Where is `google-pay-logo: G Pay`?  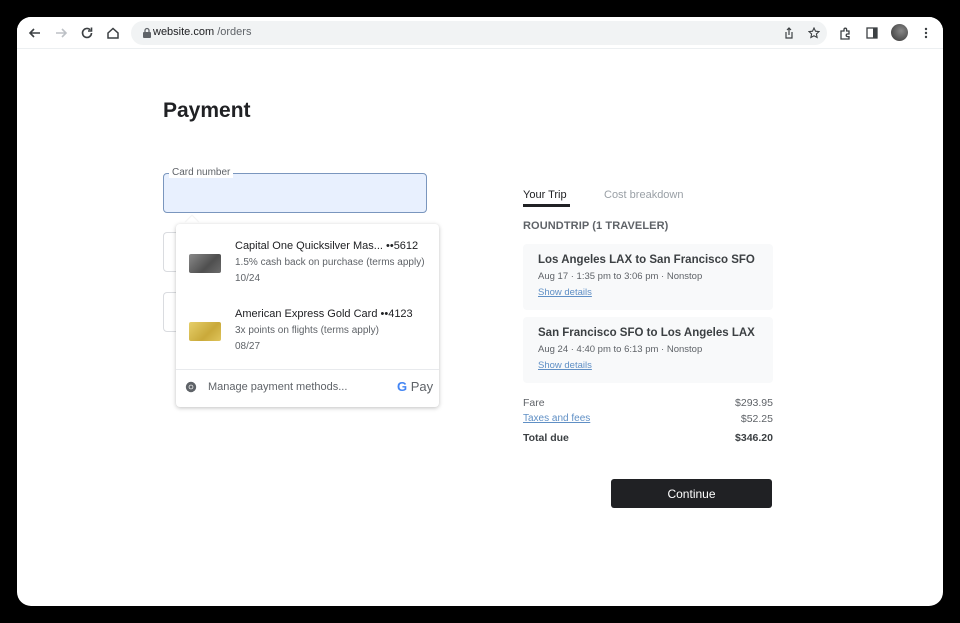
google-pay-logo: G Pay is located at coordinates (415, 386).